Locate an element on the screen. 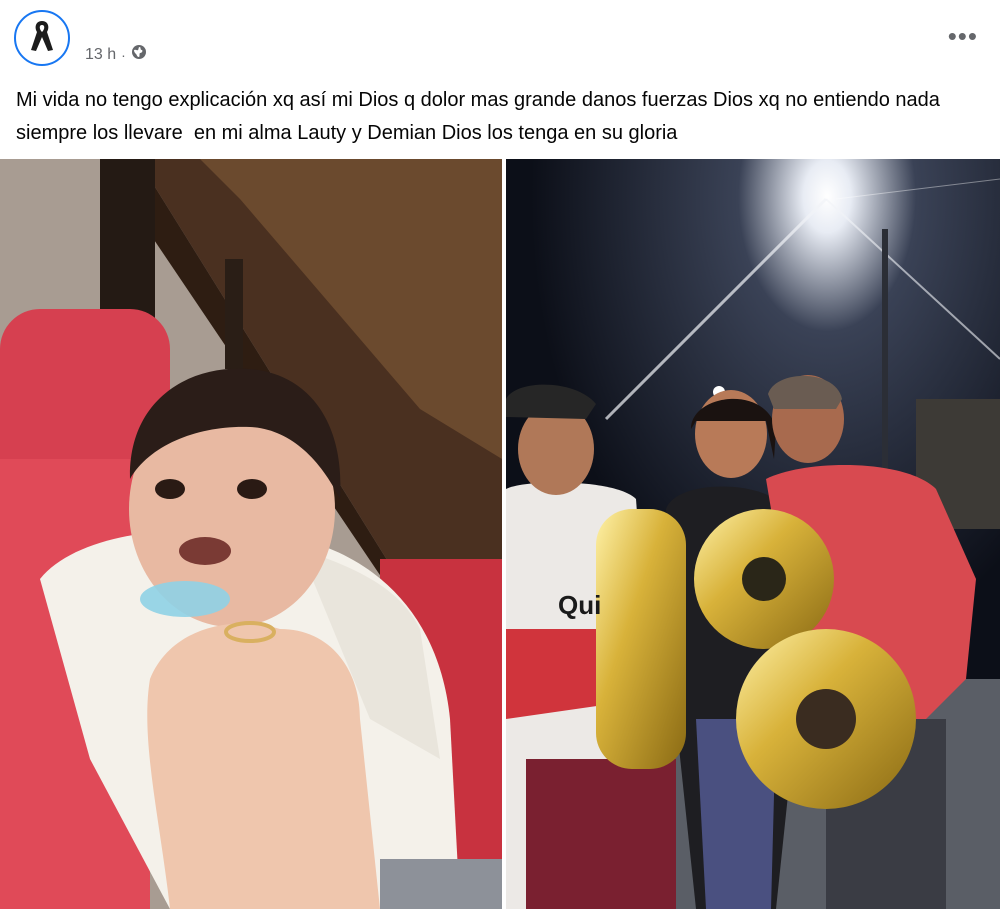  jersey-text: Qui is located at coordinates (579, 605).